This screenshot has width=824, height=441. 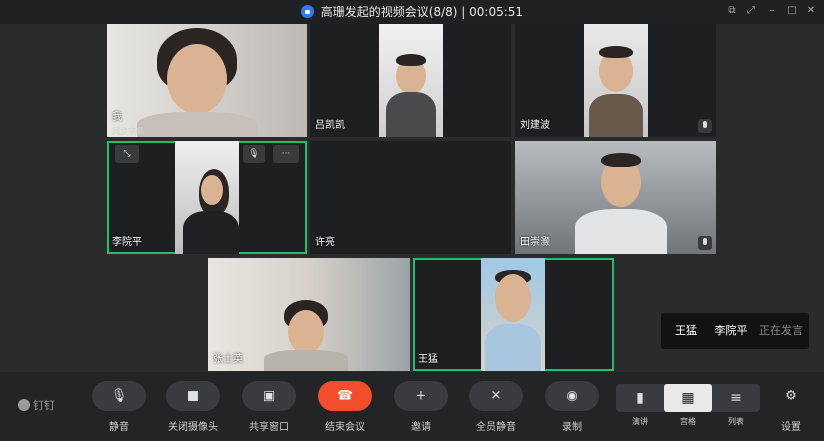 I want to click on record-icon: ◉, so click(x=572, y=396).